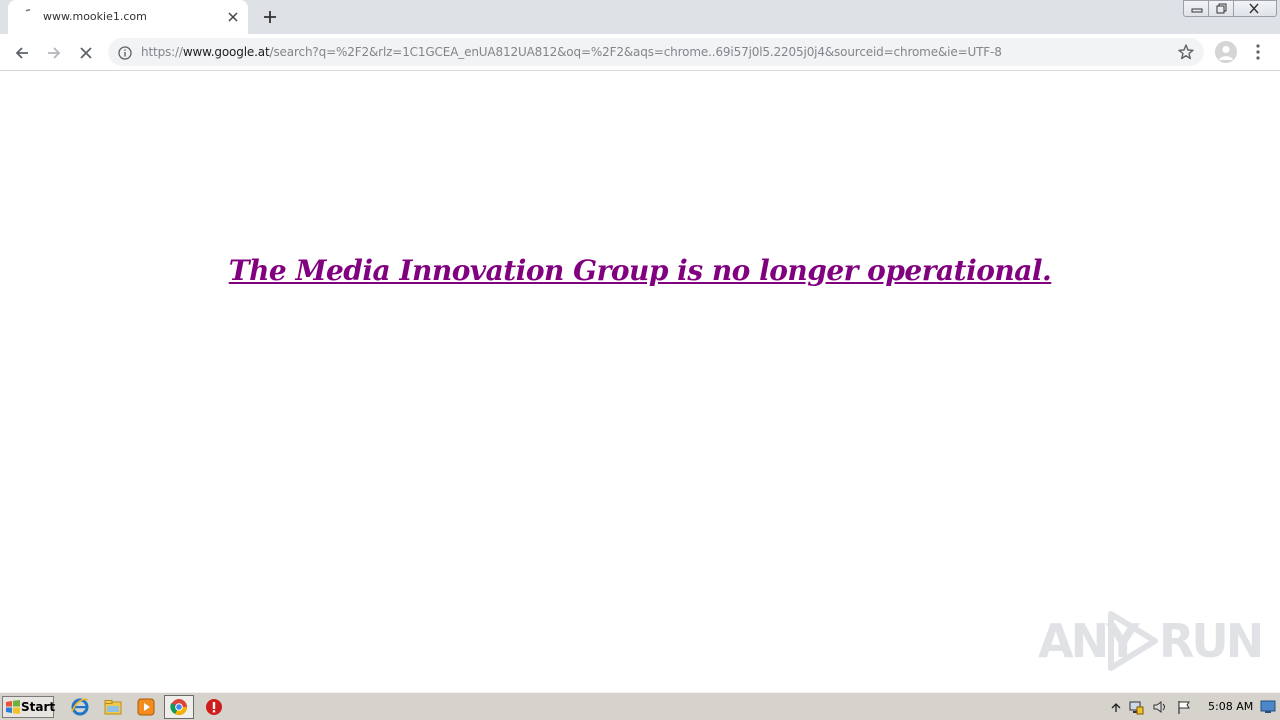  I want to click on stop-sign-icon, so click(214, 707).